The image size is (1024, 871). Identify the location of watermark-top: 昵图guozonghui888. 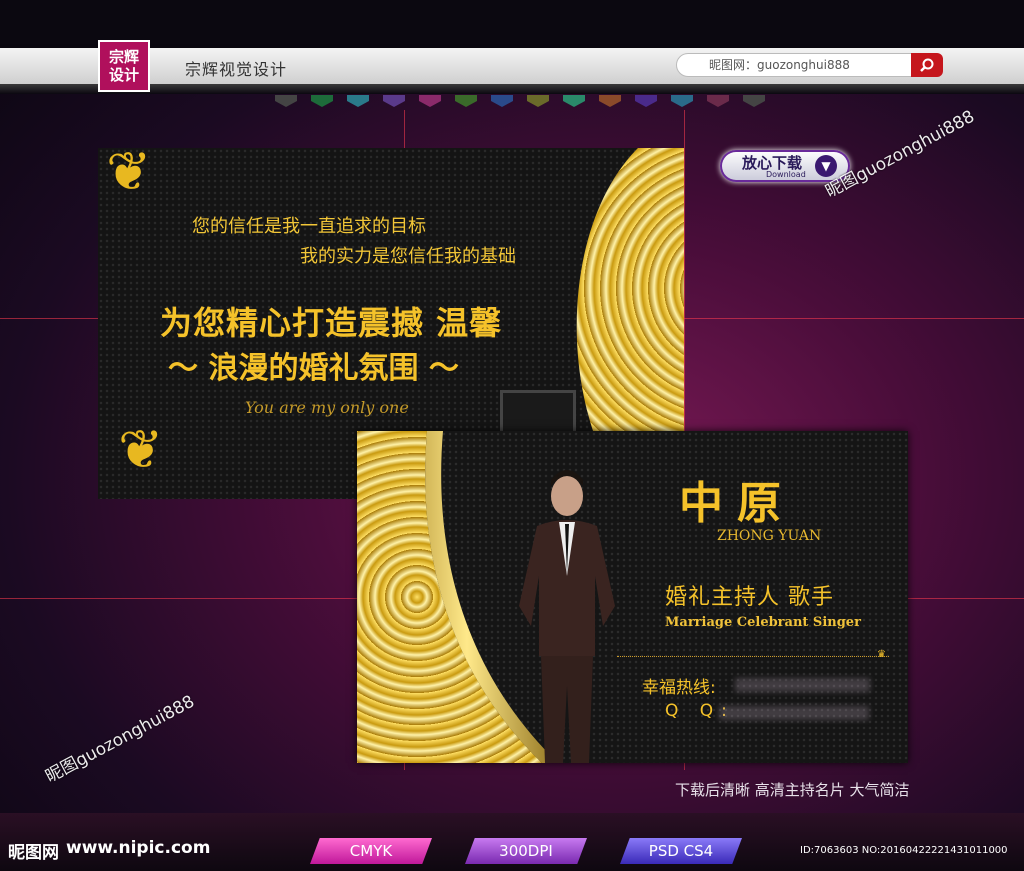
(900, 154).